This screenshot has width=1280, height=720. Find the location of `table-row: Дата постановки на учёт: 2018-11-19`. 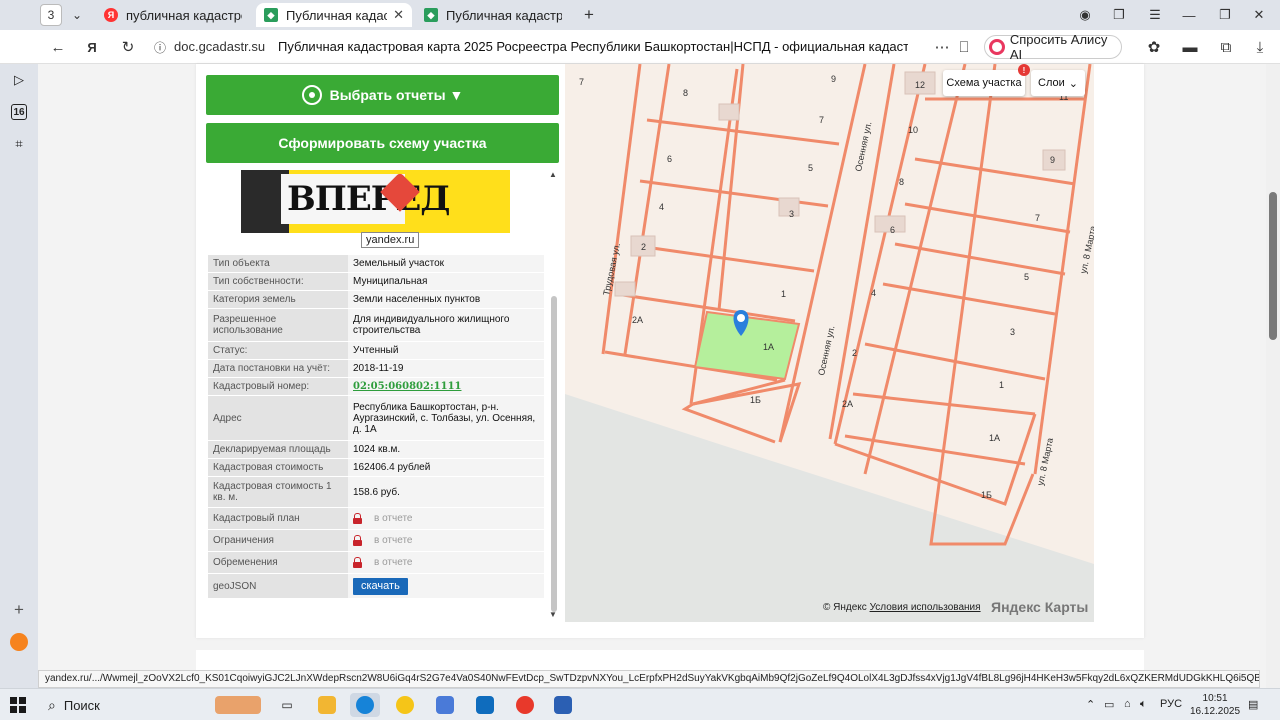

table-row: Дата постановки на учёт: 2018-11-19 is located at coordinates (376, 368).